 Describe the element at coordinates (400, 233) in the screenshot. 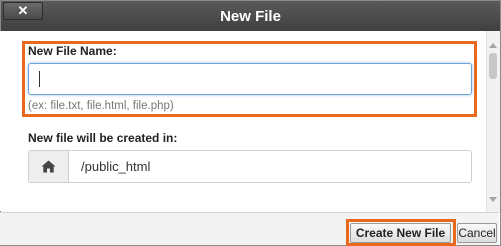

I see `create-new-file-button: Create New File` at that location.